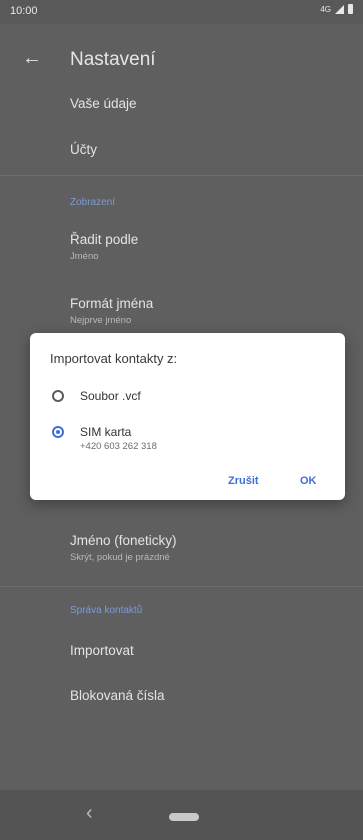  What do you see at coordinates (103, 103) in the screenshot?
I see `settings-item-your-info: Vaše údaje` at bounding box center [103, 103].